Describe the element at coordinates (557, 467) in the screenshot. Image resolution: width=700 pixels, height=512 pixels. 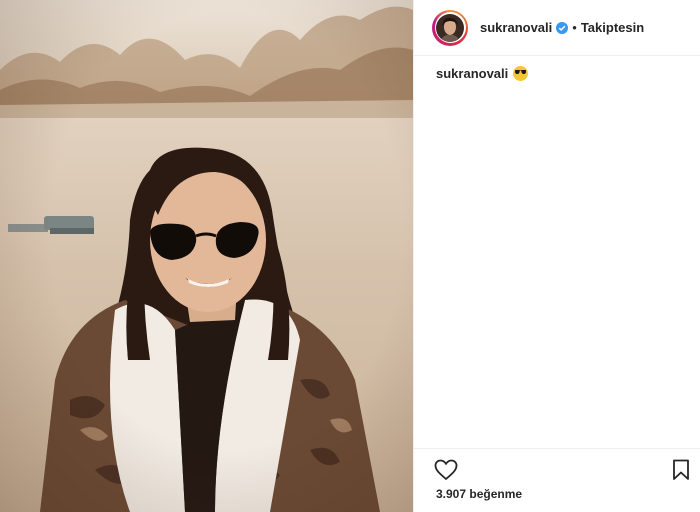
I see `post-actions` at that location.